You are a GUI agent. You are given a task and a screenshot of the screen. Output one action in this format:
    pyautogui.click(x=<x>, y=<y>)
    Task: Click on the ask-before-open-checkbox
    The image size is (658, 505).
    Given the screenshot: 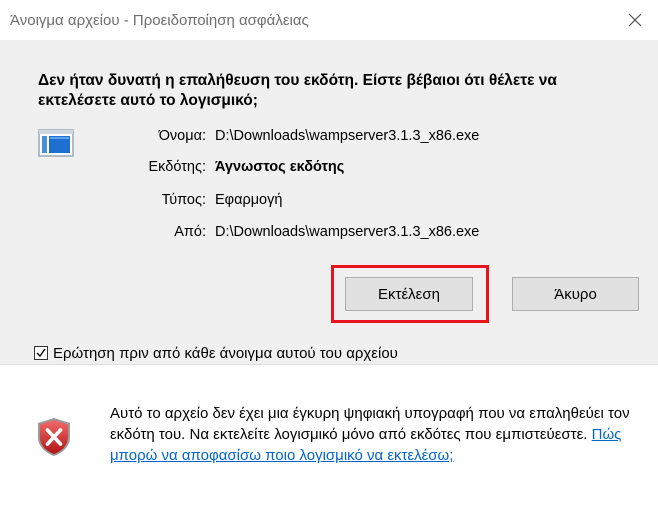 What is the action you would take?
    pyautogui.click(x=41, y=353)
    